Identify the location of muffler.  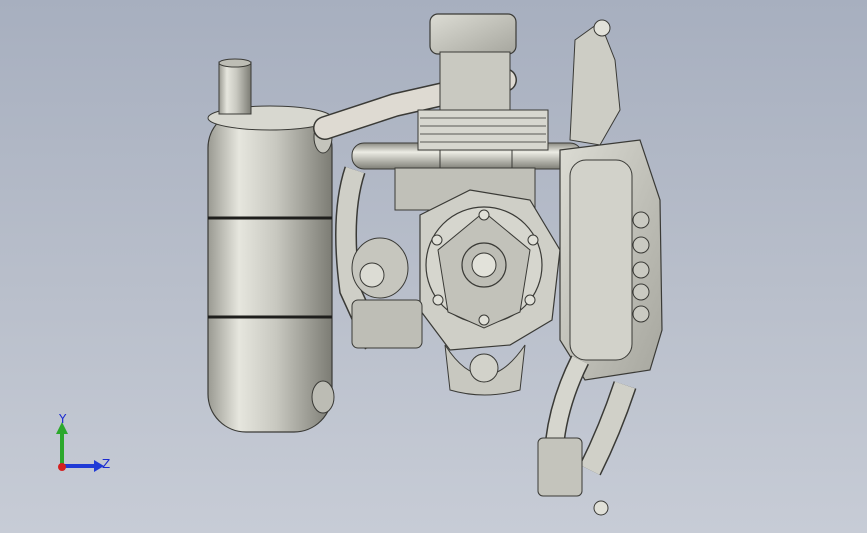
(271, 245).